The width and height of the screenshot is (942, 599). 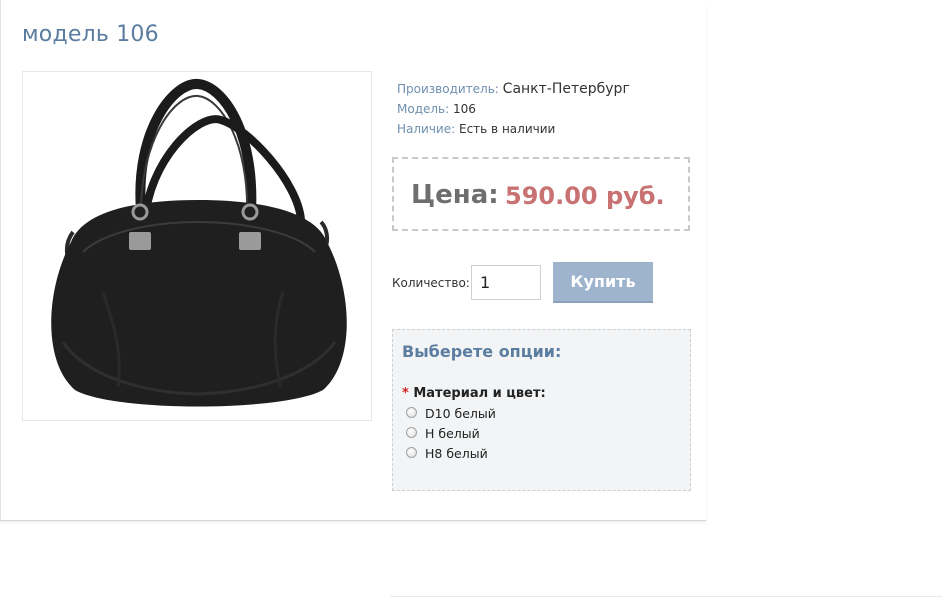 What do you see at coordinates (90, 34) in the screenshot?
I see `product-title: модель 106` at bounding box center [90, 34].